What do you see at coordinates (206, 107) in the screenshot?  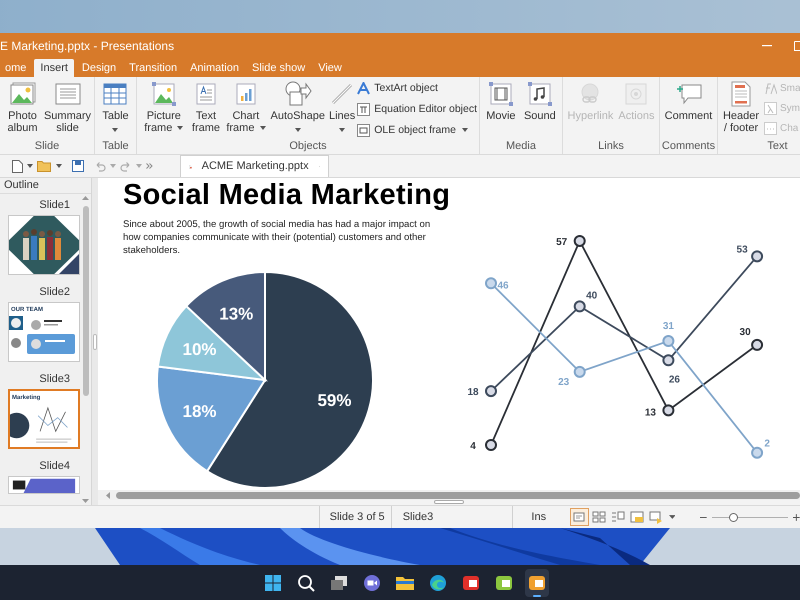 I see `ribbon-button: Text frame` at bounding box center [206, 107].